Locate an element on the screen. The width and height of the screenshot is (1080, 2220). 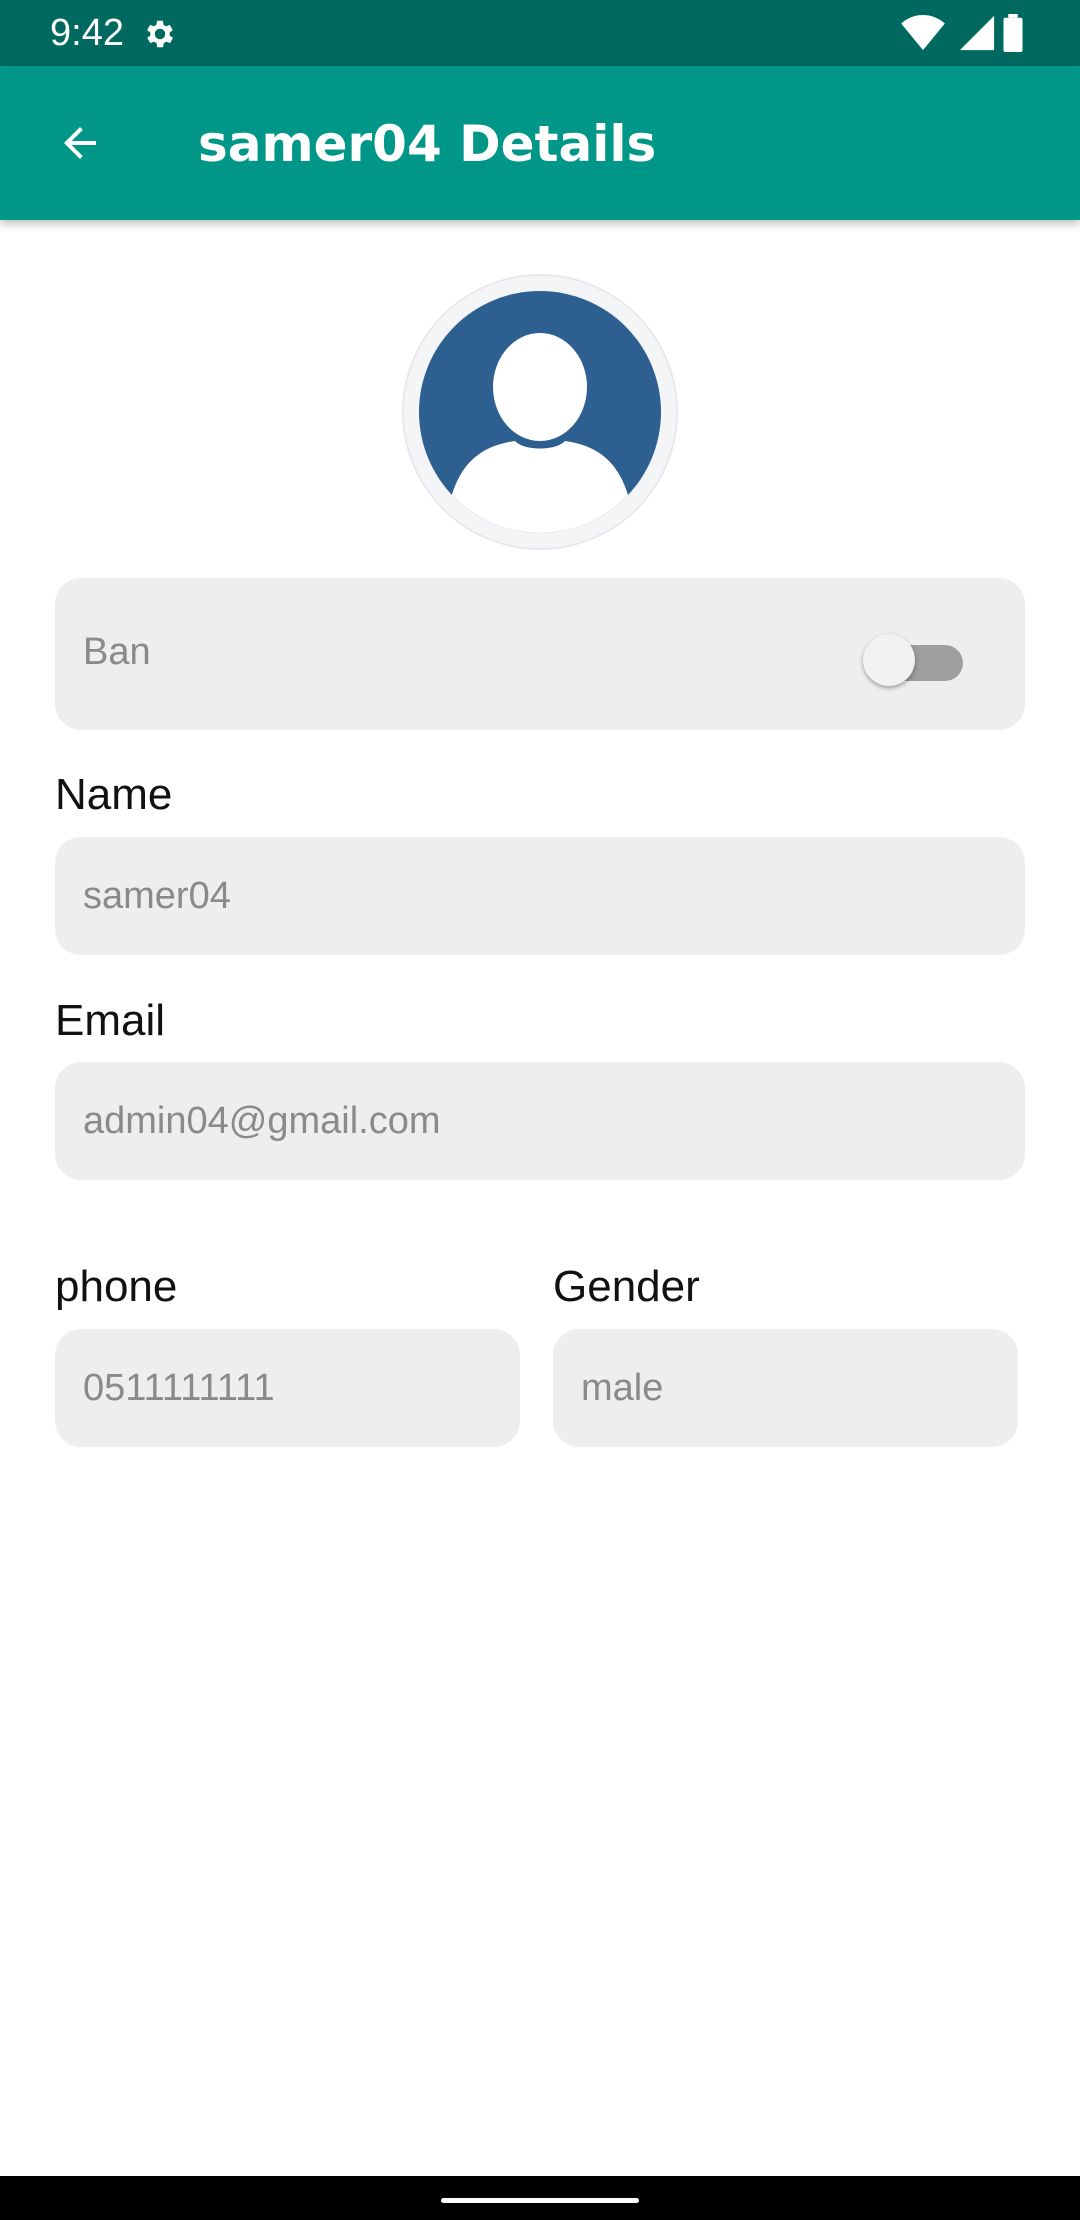
settings-icon is located at coordinates (160, 34).